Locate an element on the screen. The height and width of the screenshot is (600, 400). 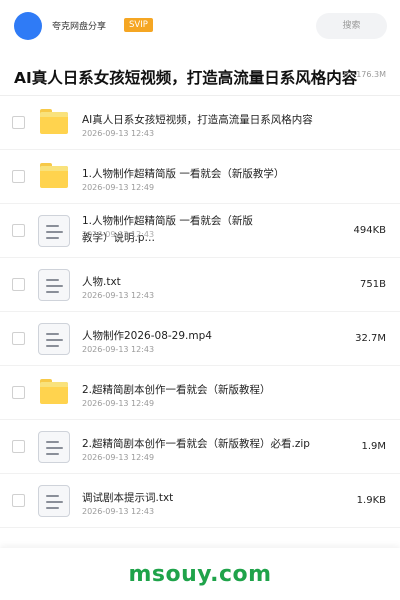
user-name: 夸克网盘分享 is located at coordinates (79, 25).